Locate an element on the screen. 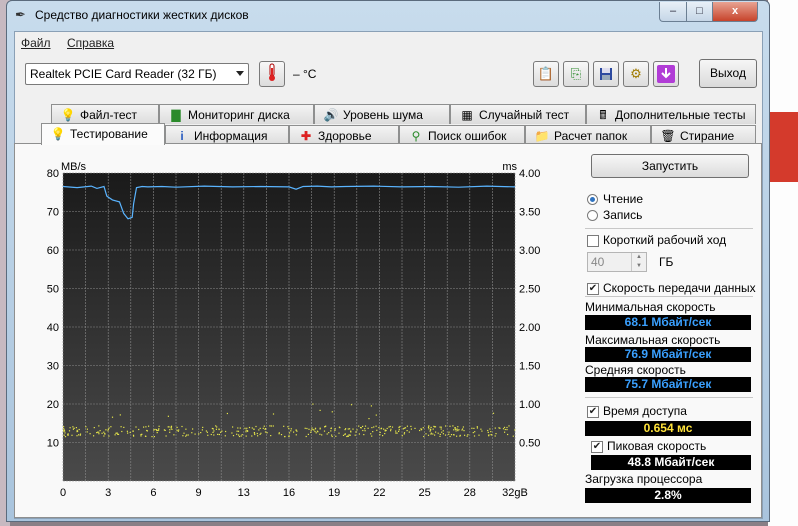 Image resolution: width=798 pixels, height=526 pixels. tab-extra-tests: 🖩 Дополнительные тесты is located at coordinates (671, 114).